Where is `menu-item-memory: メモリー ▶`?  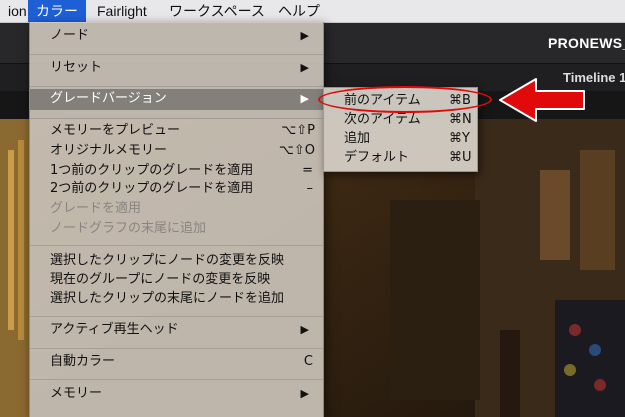 menu-item-memory: メモリー ▶ is located at coordinates (176, 394).